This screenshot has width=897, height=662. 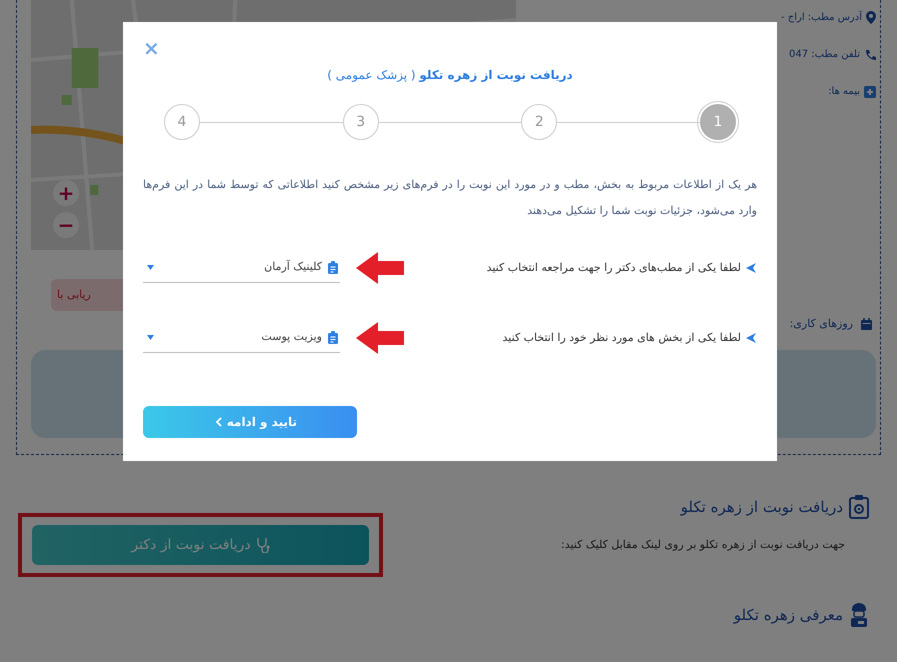 What do you see at coordinates (450, 198) in the screenshot?
I see `description-text: هر یک از اطلاعات مربوط به بخش، مطب و در مورد این نوبت را در فرم‌های زیر مشخص کنید اطلاعاتی که توسط شما در این فرم‌ها وارد می‌شود، جزئیات نوبت شما را تشکیل می‌دهند` at bounding box center [450, 198].